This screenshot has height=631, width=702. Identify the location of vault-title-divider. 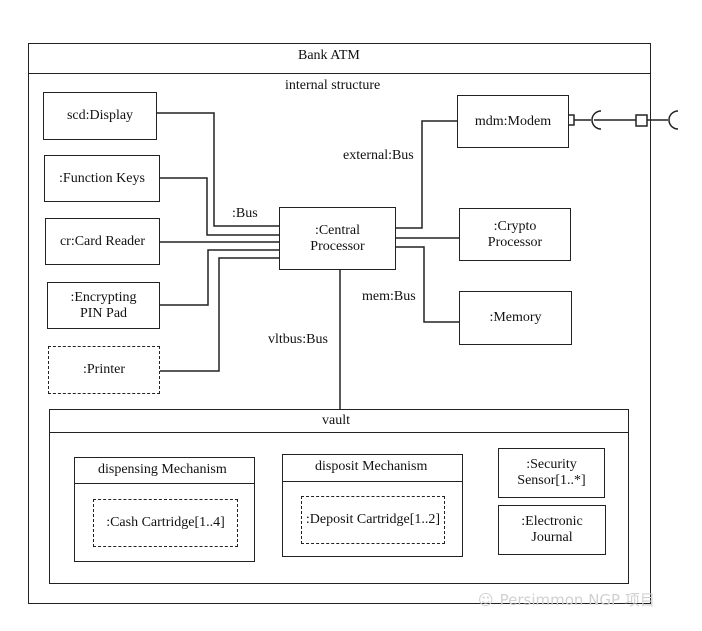
(339, 432).